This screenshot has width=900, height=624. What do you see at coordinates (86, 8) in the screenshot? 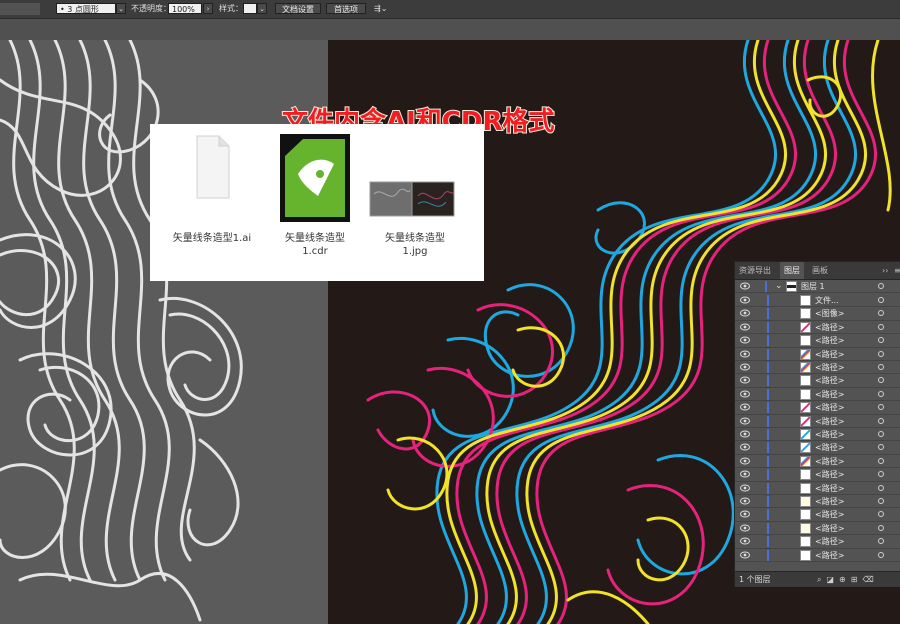
I see `brush-definition-field: • 3 点圆形` at bounding box center [86, 8].